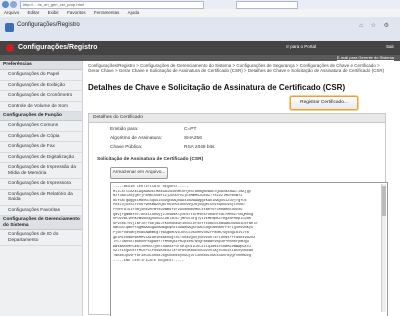 Image resolution: width=400 pixels, height=316 pixels. I want to click on menu-item-view: Exibir, so click(53, 12).